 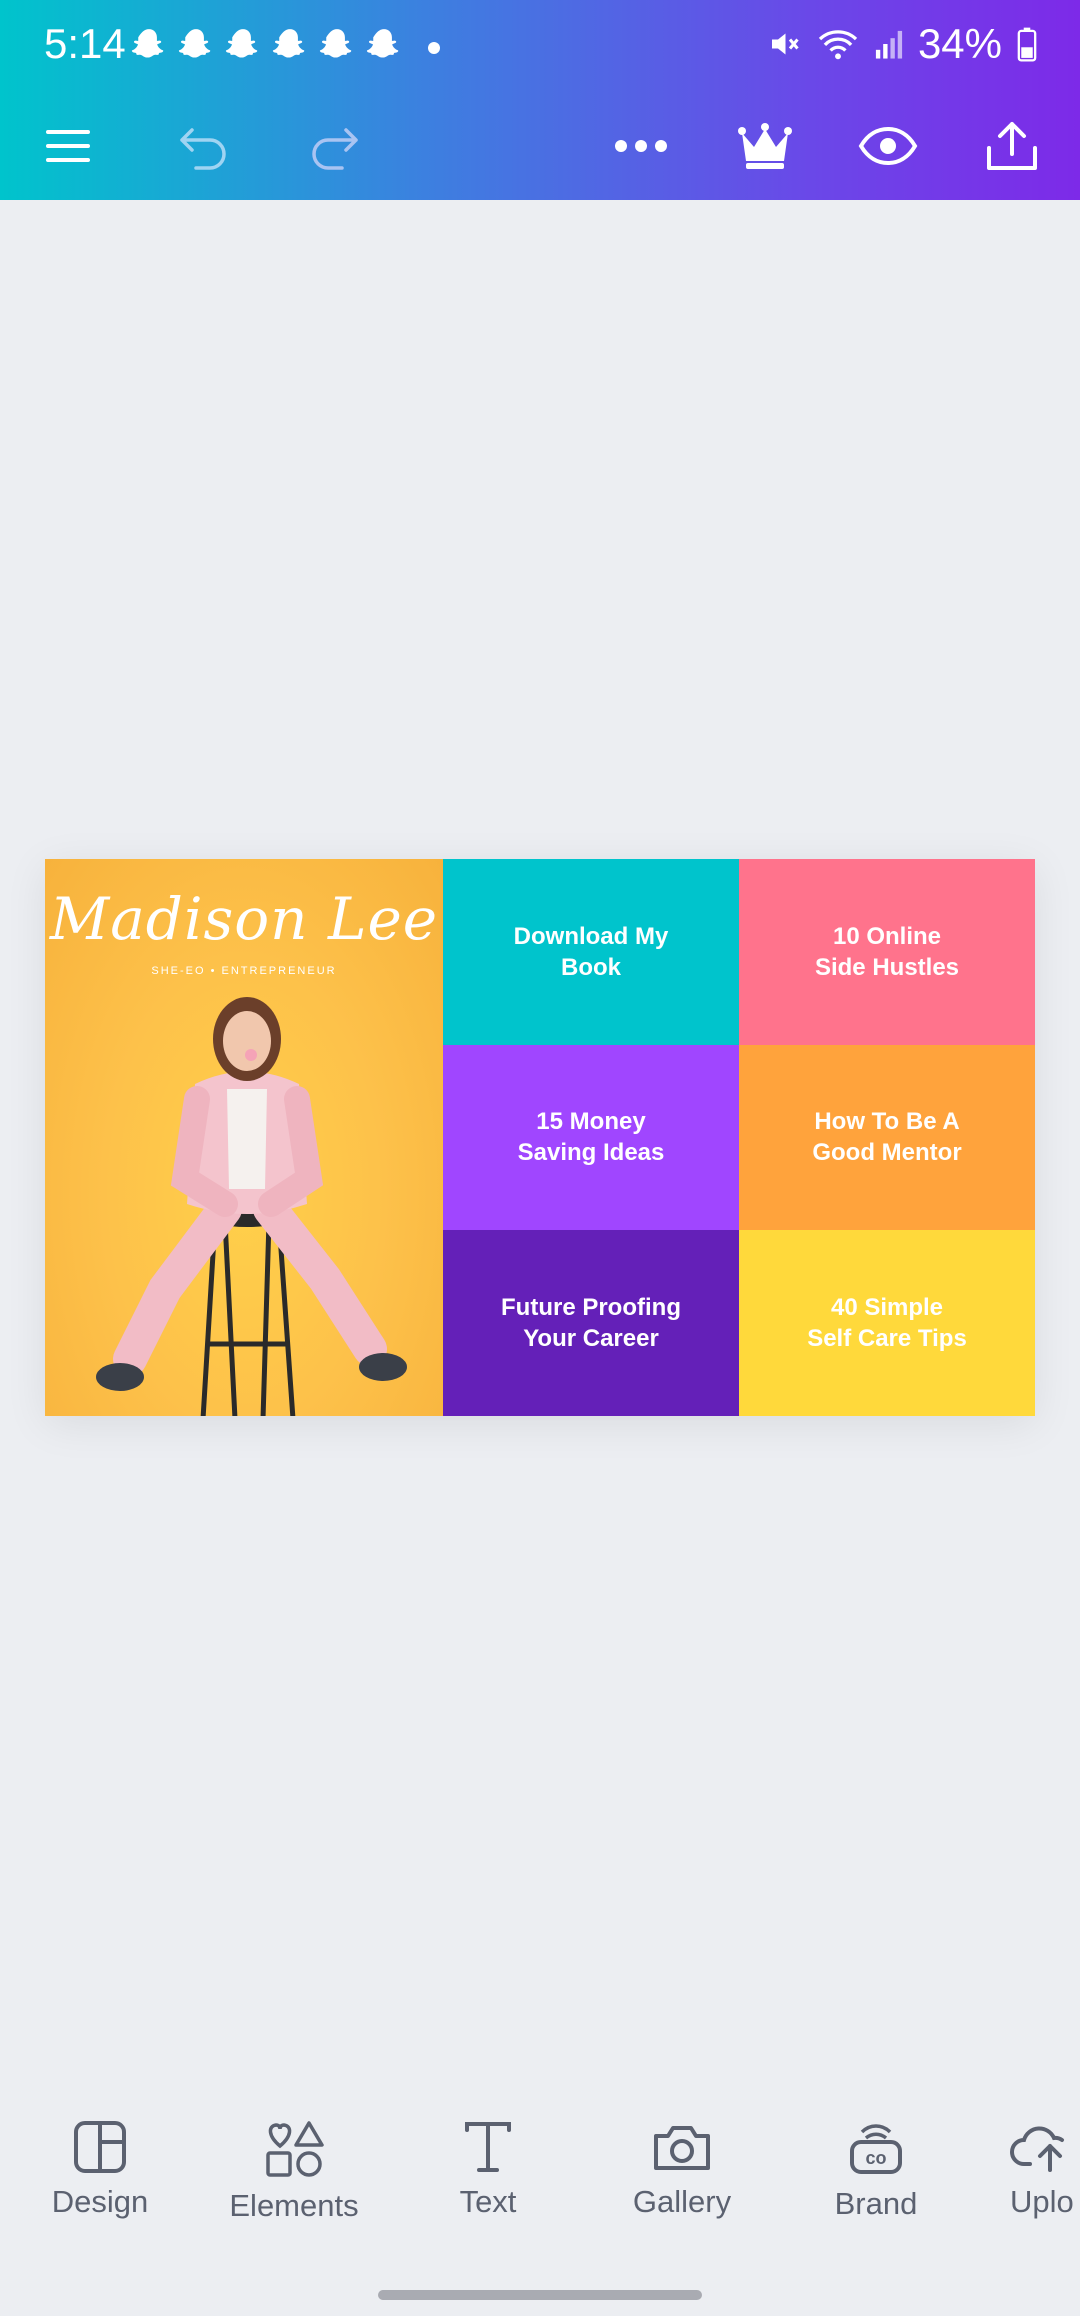 What do you see at coordinates (540, 46) in the screenshot?
I see `status-bar: 5:14 34%` at bounding box center [540, 46].